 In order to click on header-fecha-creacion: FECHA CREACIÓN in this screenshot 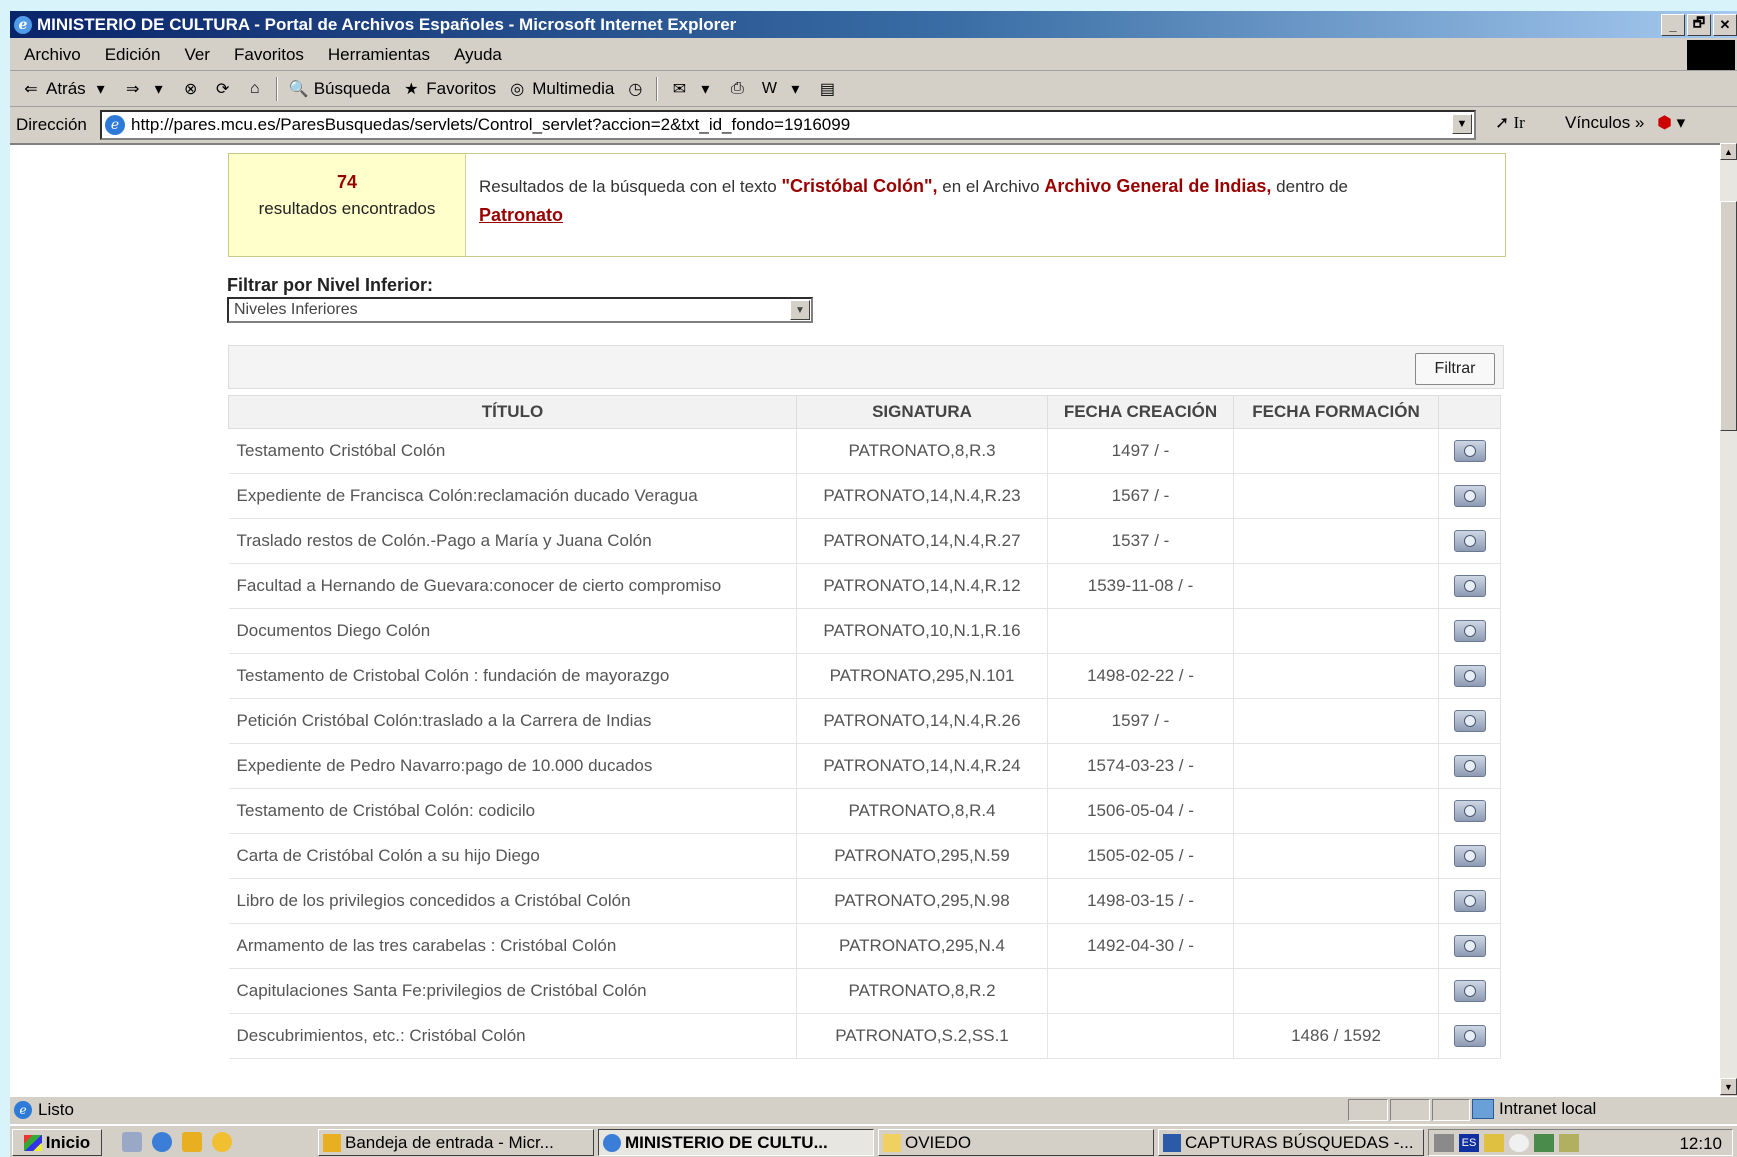, I will do `click(1140, 412)`.